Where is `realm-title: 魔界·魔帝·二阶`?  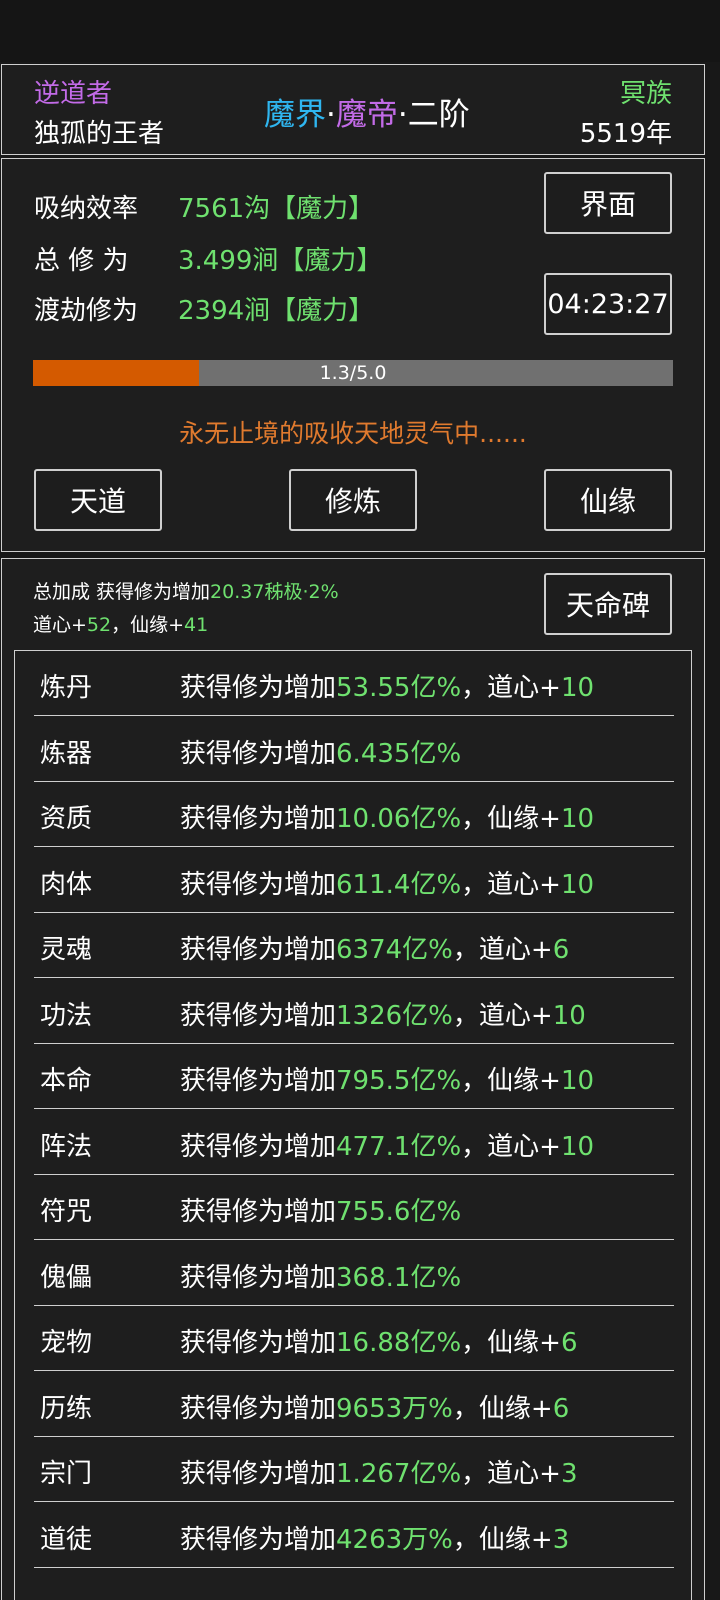 realm-title: 魔界·魔帝·二阶 is located at coordinates (367, 111).